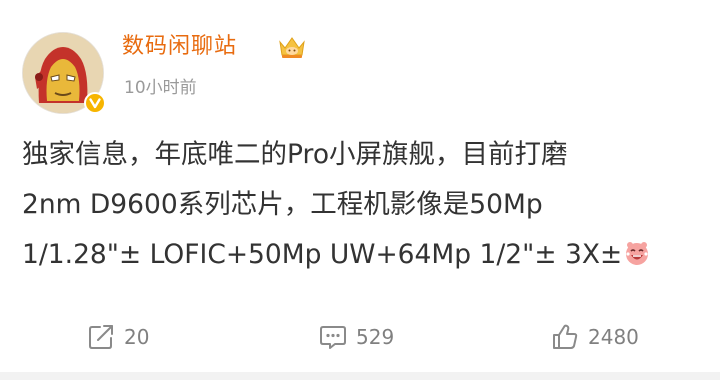 The image size is (720, 380). Describe the element at coordinates (295, 154) in the screenshot. I see `post-text-line: 独家信息，年底唯二的Pro小屏旗舰，目前打磨` at that location.